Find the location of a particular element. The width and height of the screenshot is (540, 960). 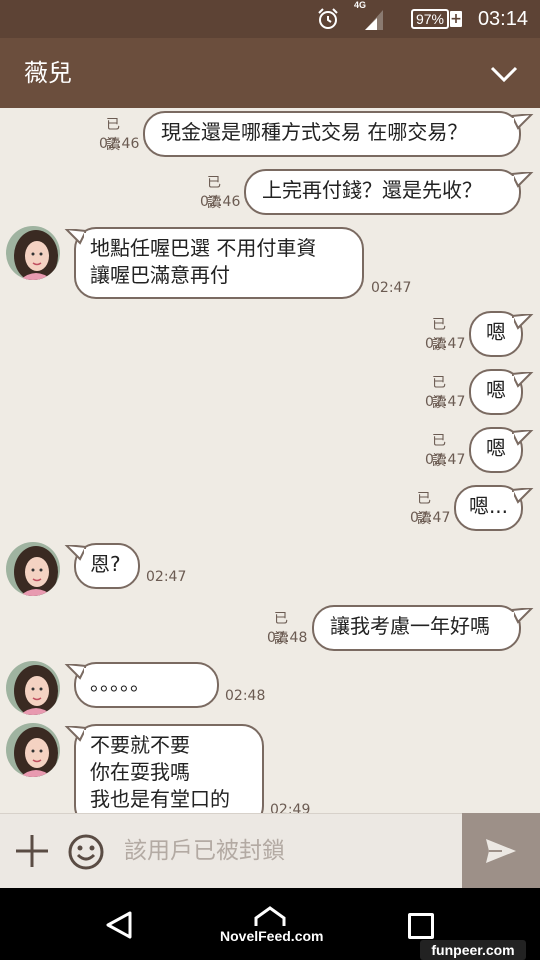

chevron-down-icon is located at coordinates (504, 74).